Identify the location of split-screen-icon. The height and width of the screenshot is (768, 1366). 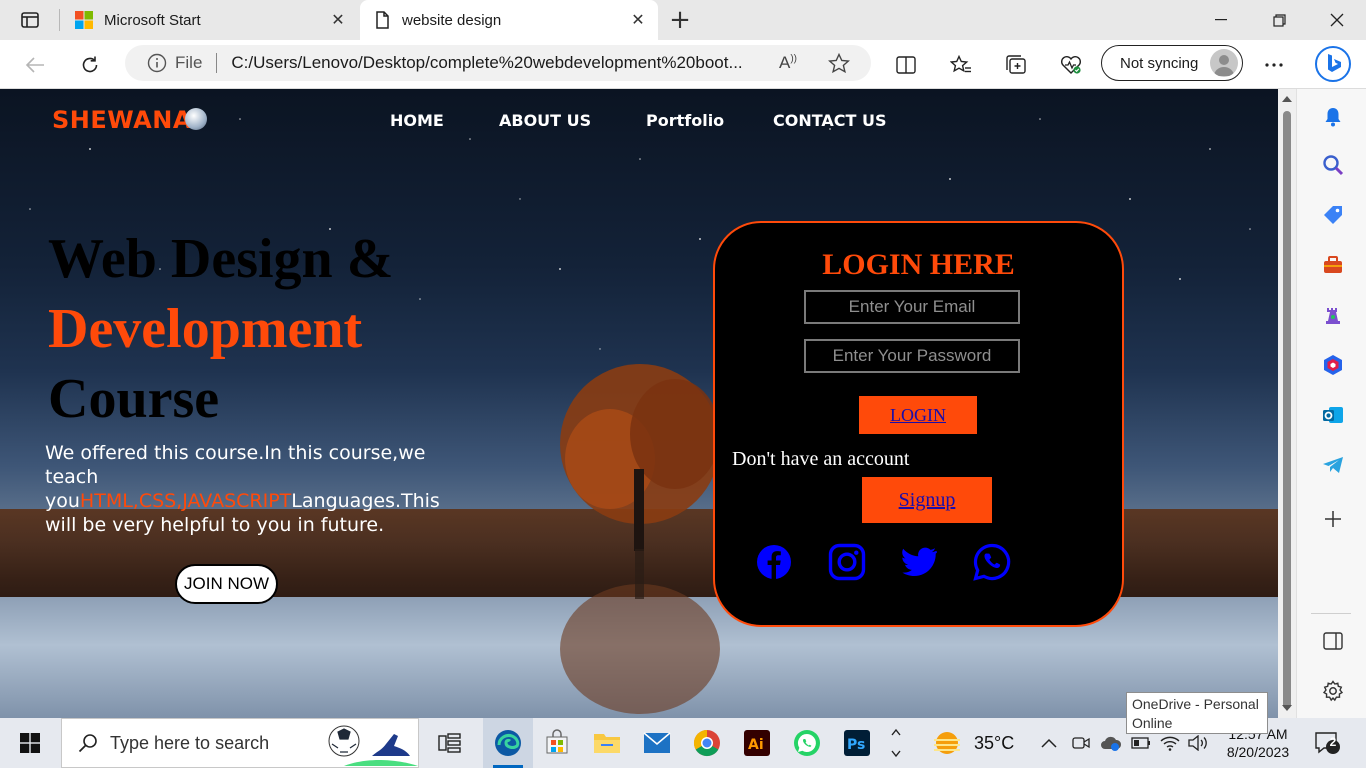
(906, 65).